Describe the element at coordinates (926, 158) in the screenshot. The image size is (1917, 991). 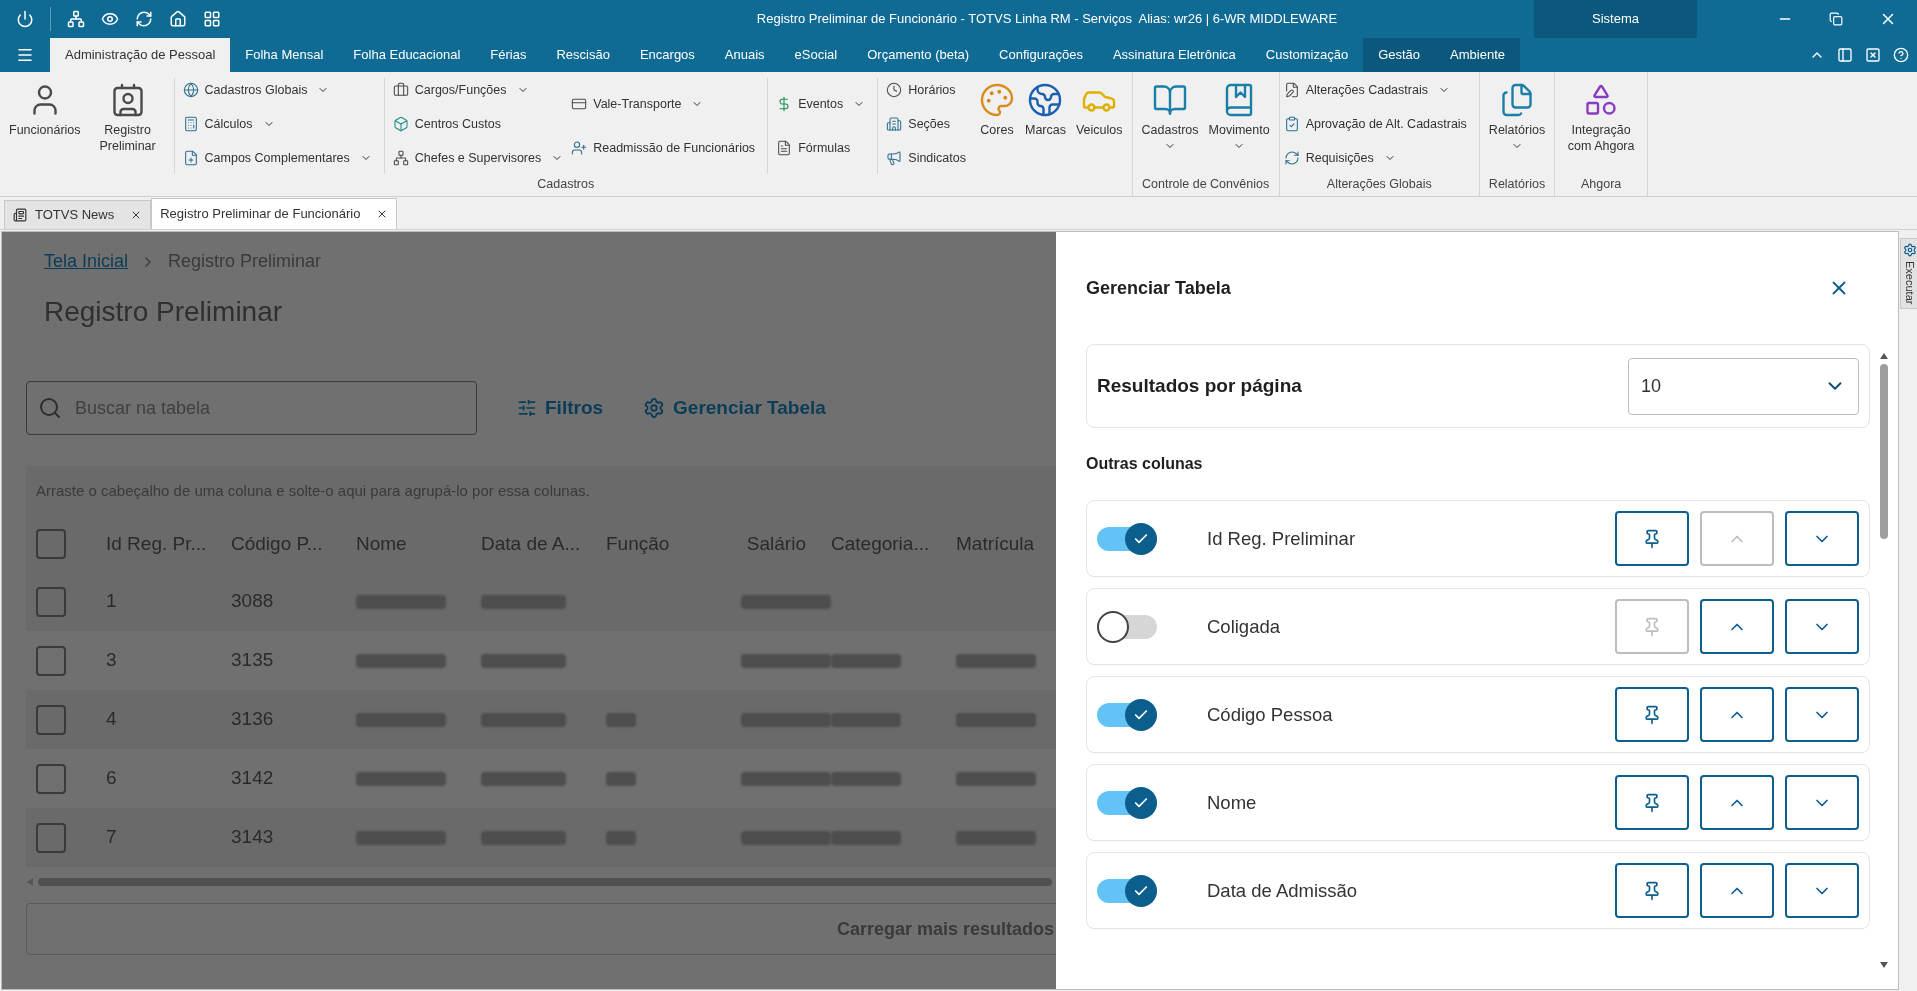
I see `ribbon-button: Sindicatos` at that location.